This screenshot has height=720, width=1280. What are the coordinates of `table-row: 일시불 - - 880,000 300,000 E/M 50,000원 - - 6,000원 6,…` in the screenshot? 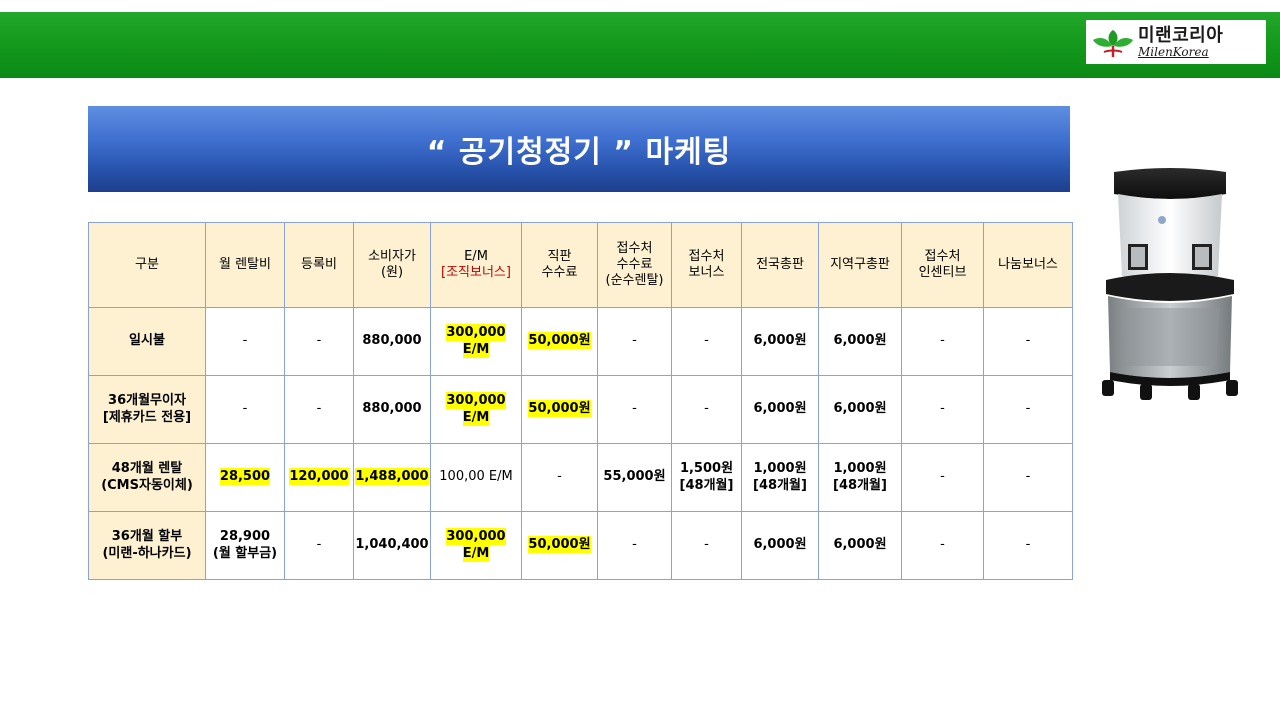 It's located at (580, 341).